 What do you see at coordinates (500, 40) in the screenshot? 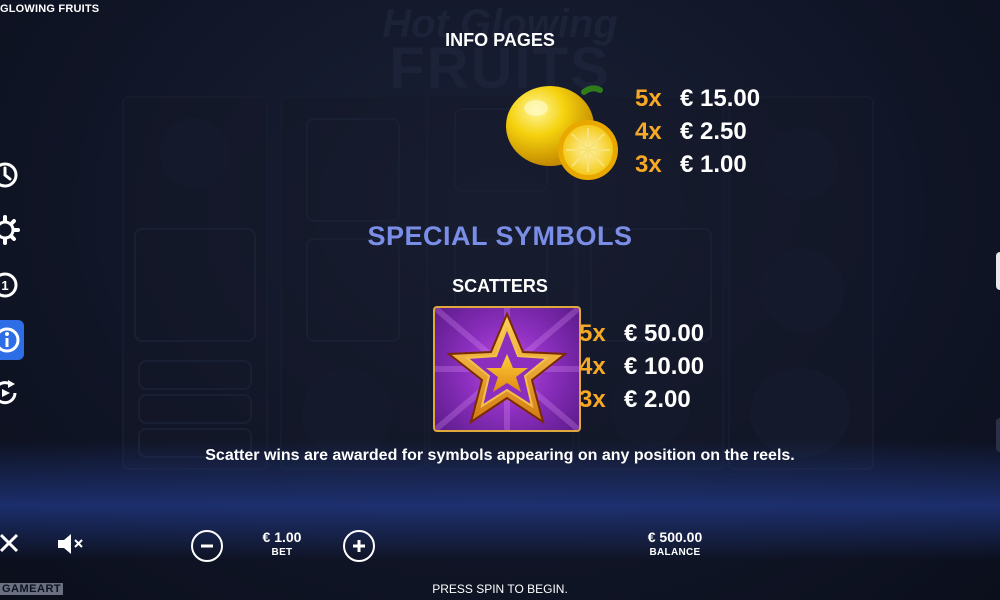
I see `info-pages-heading: INFO PAGES` at bounding box center [500, 40].